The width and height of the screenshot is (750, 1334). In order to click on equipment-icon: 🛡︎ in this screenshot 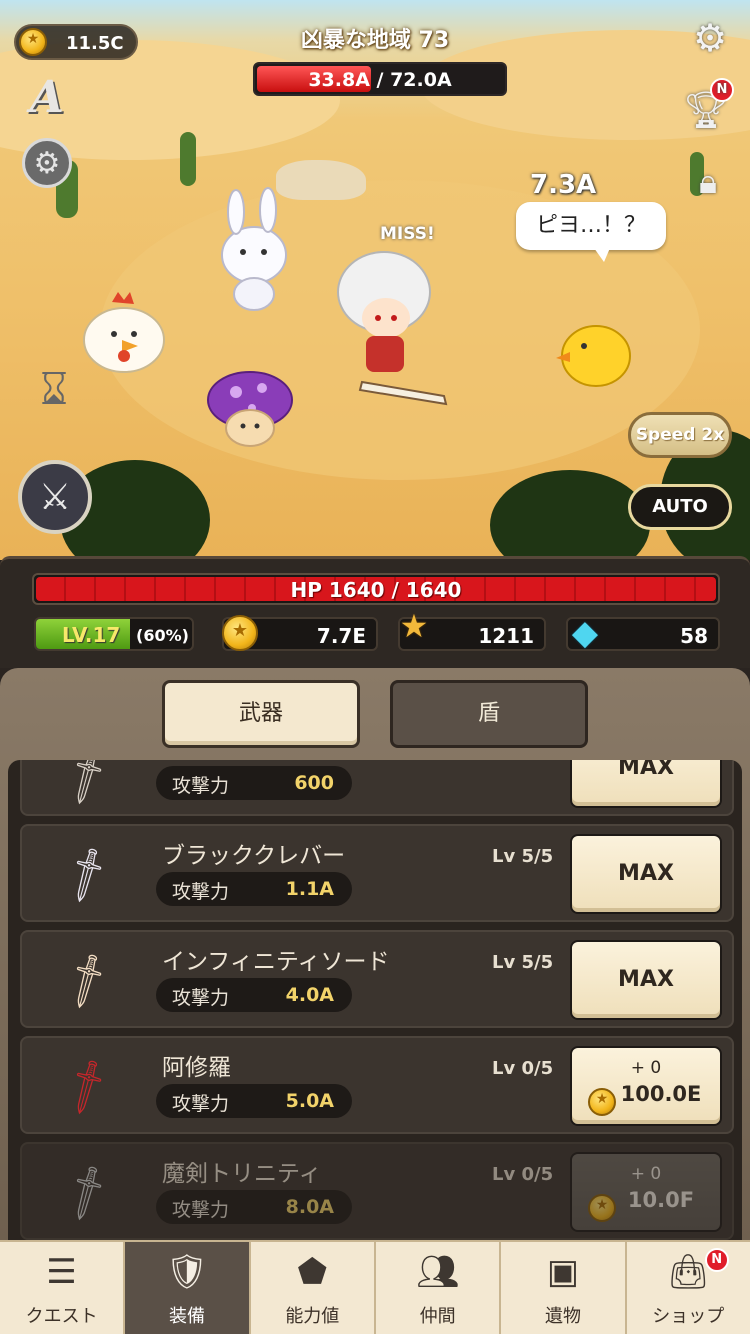, I will do `click(187, 1272)`.